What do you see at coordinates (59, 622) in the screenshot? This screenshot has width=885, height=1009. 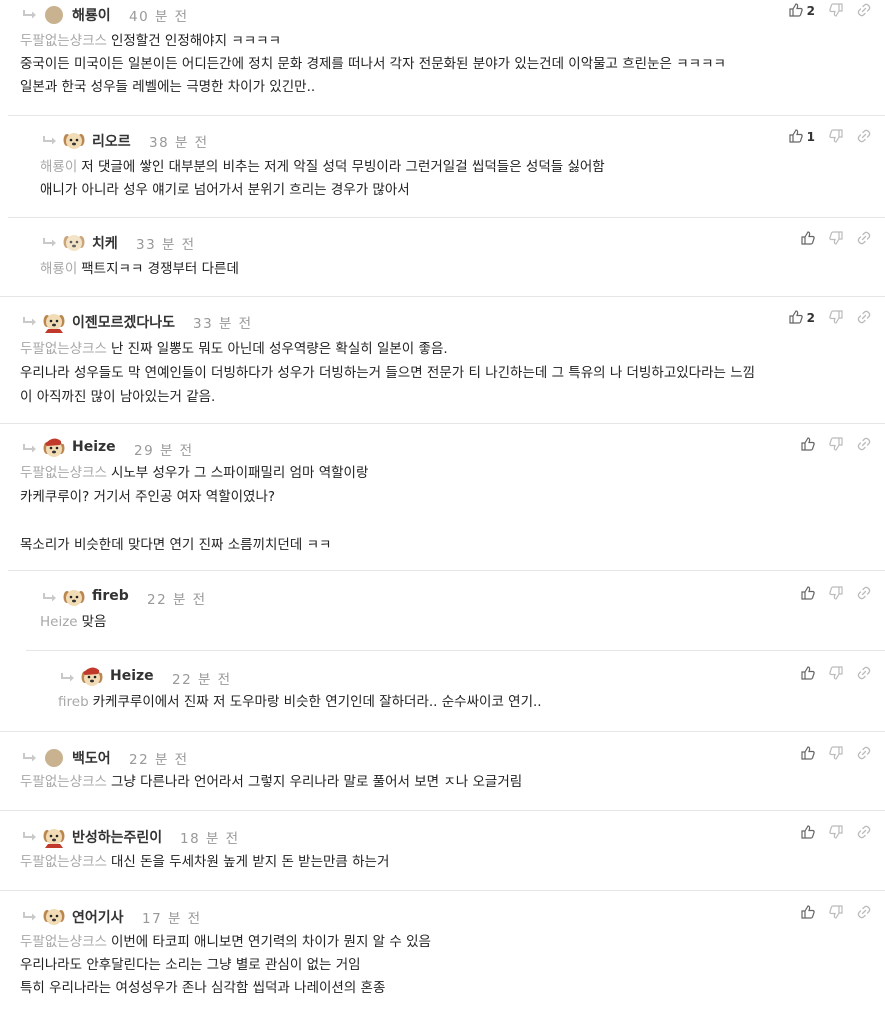 I see `mention-tag: Heize` at bounding box center [59, 622].